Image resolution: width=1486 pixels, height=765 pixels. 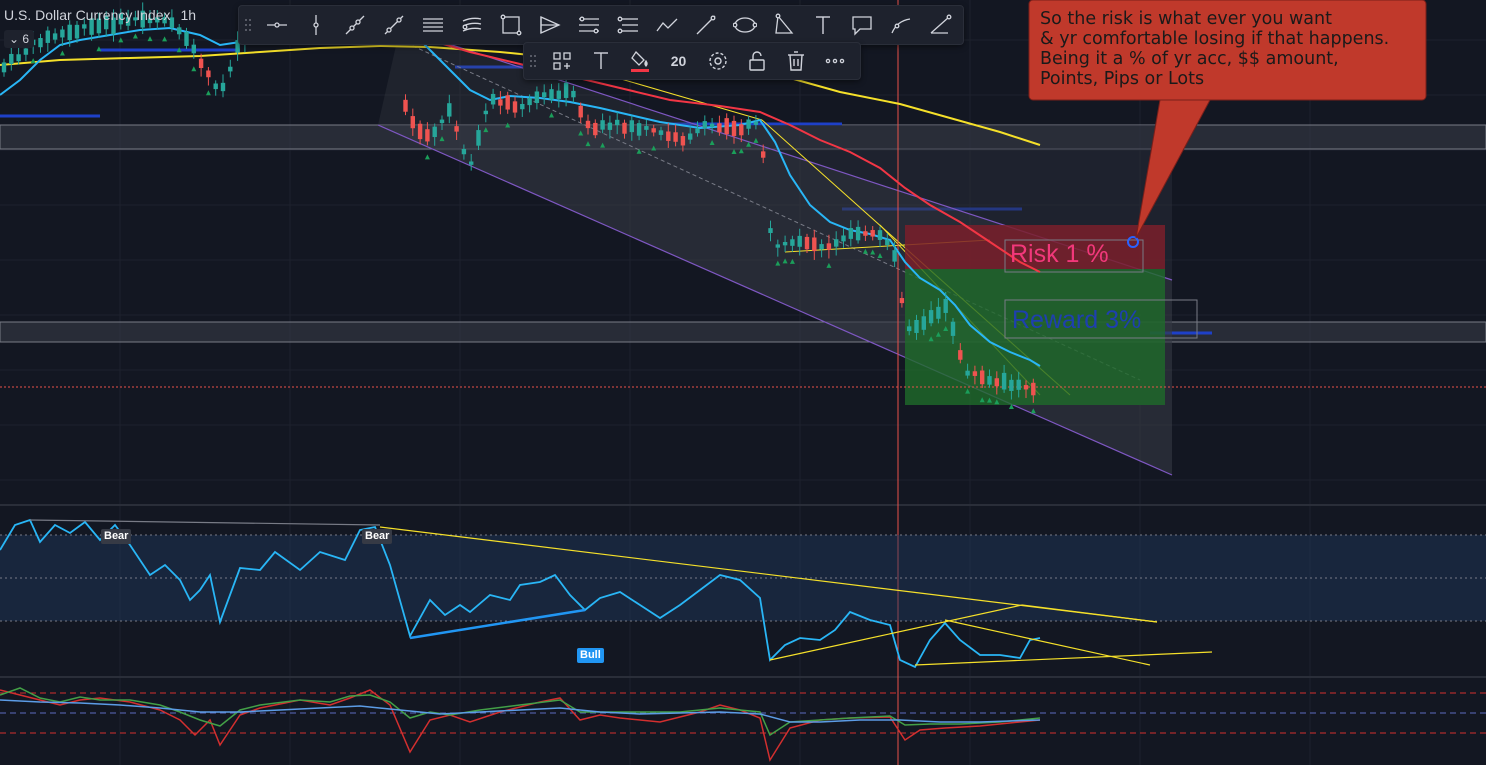 I want to click on parallel-channel-icon, so click(x=432, y=25).